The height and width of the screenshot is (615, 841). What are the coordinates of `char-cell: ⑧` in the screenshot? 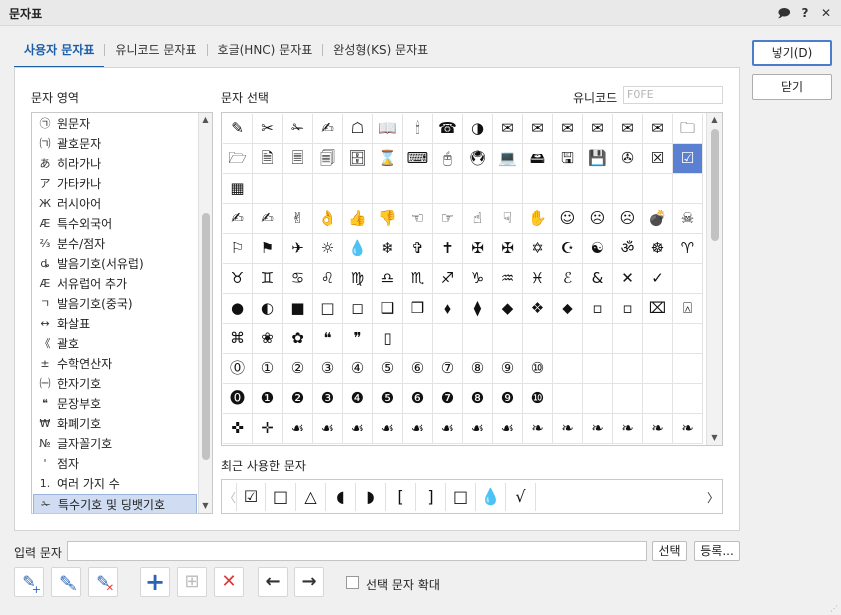 It's located at (478, 369).